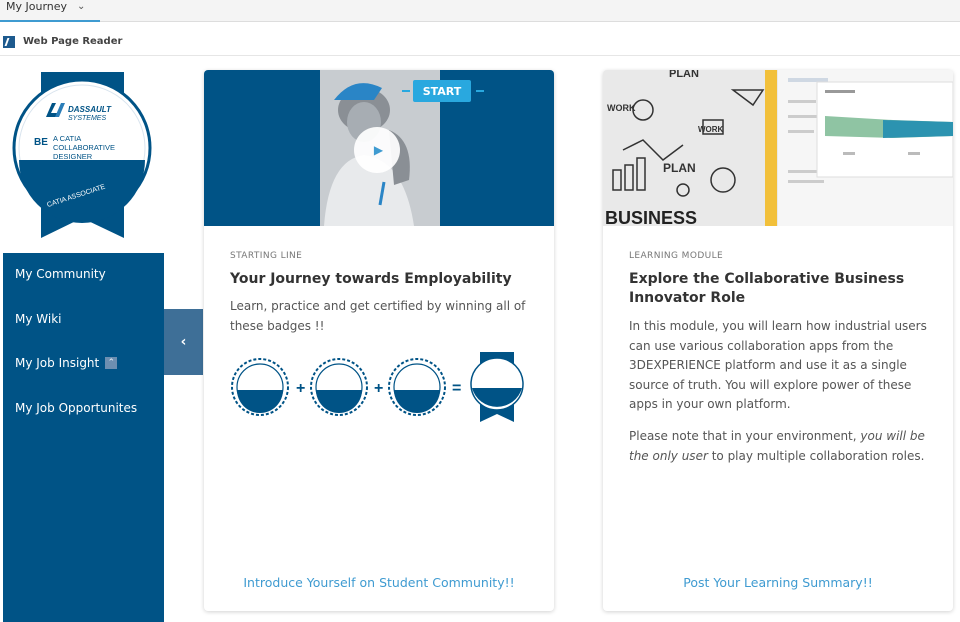  I want to click on chevron-left-icon: ‹, so click(183, 342).